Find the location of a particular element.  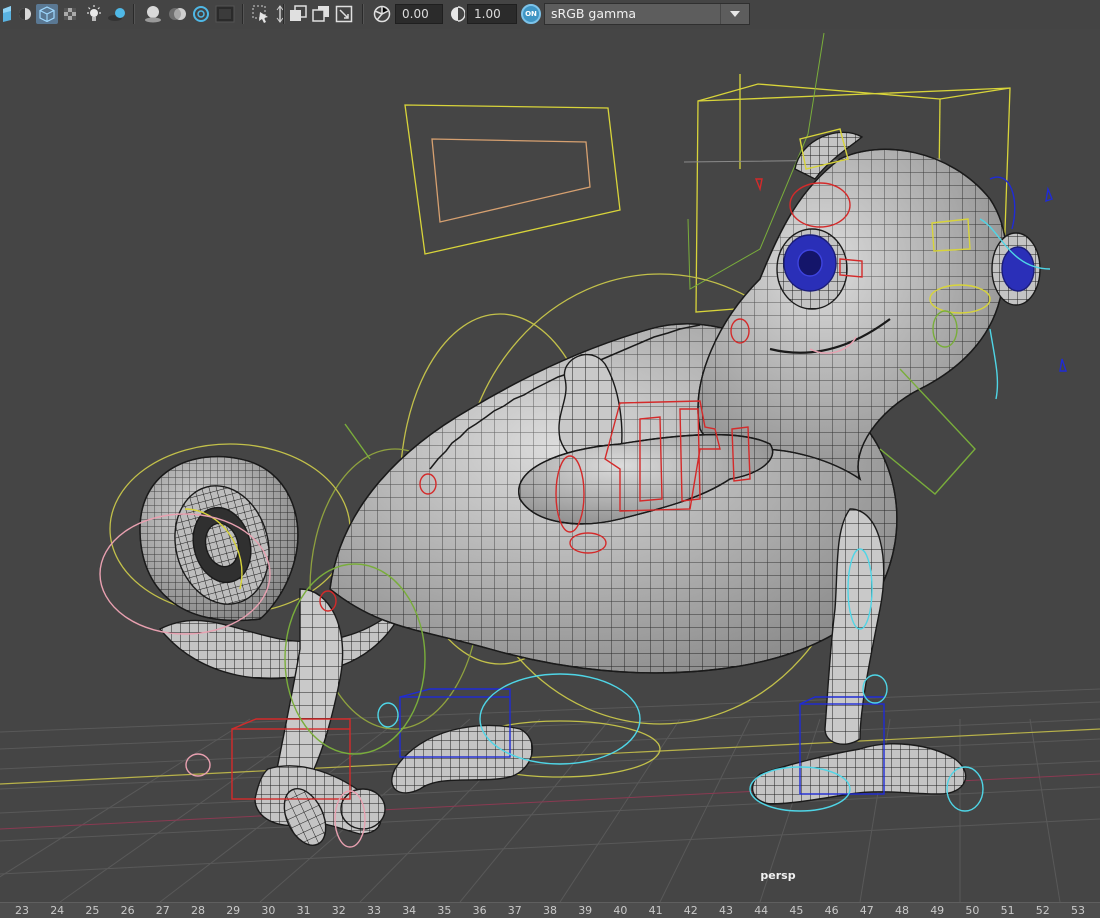

resolution-gate-icon is located at coordinates (225, 14).